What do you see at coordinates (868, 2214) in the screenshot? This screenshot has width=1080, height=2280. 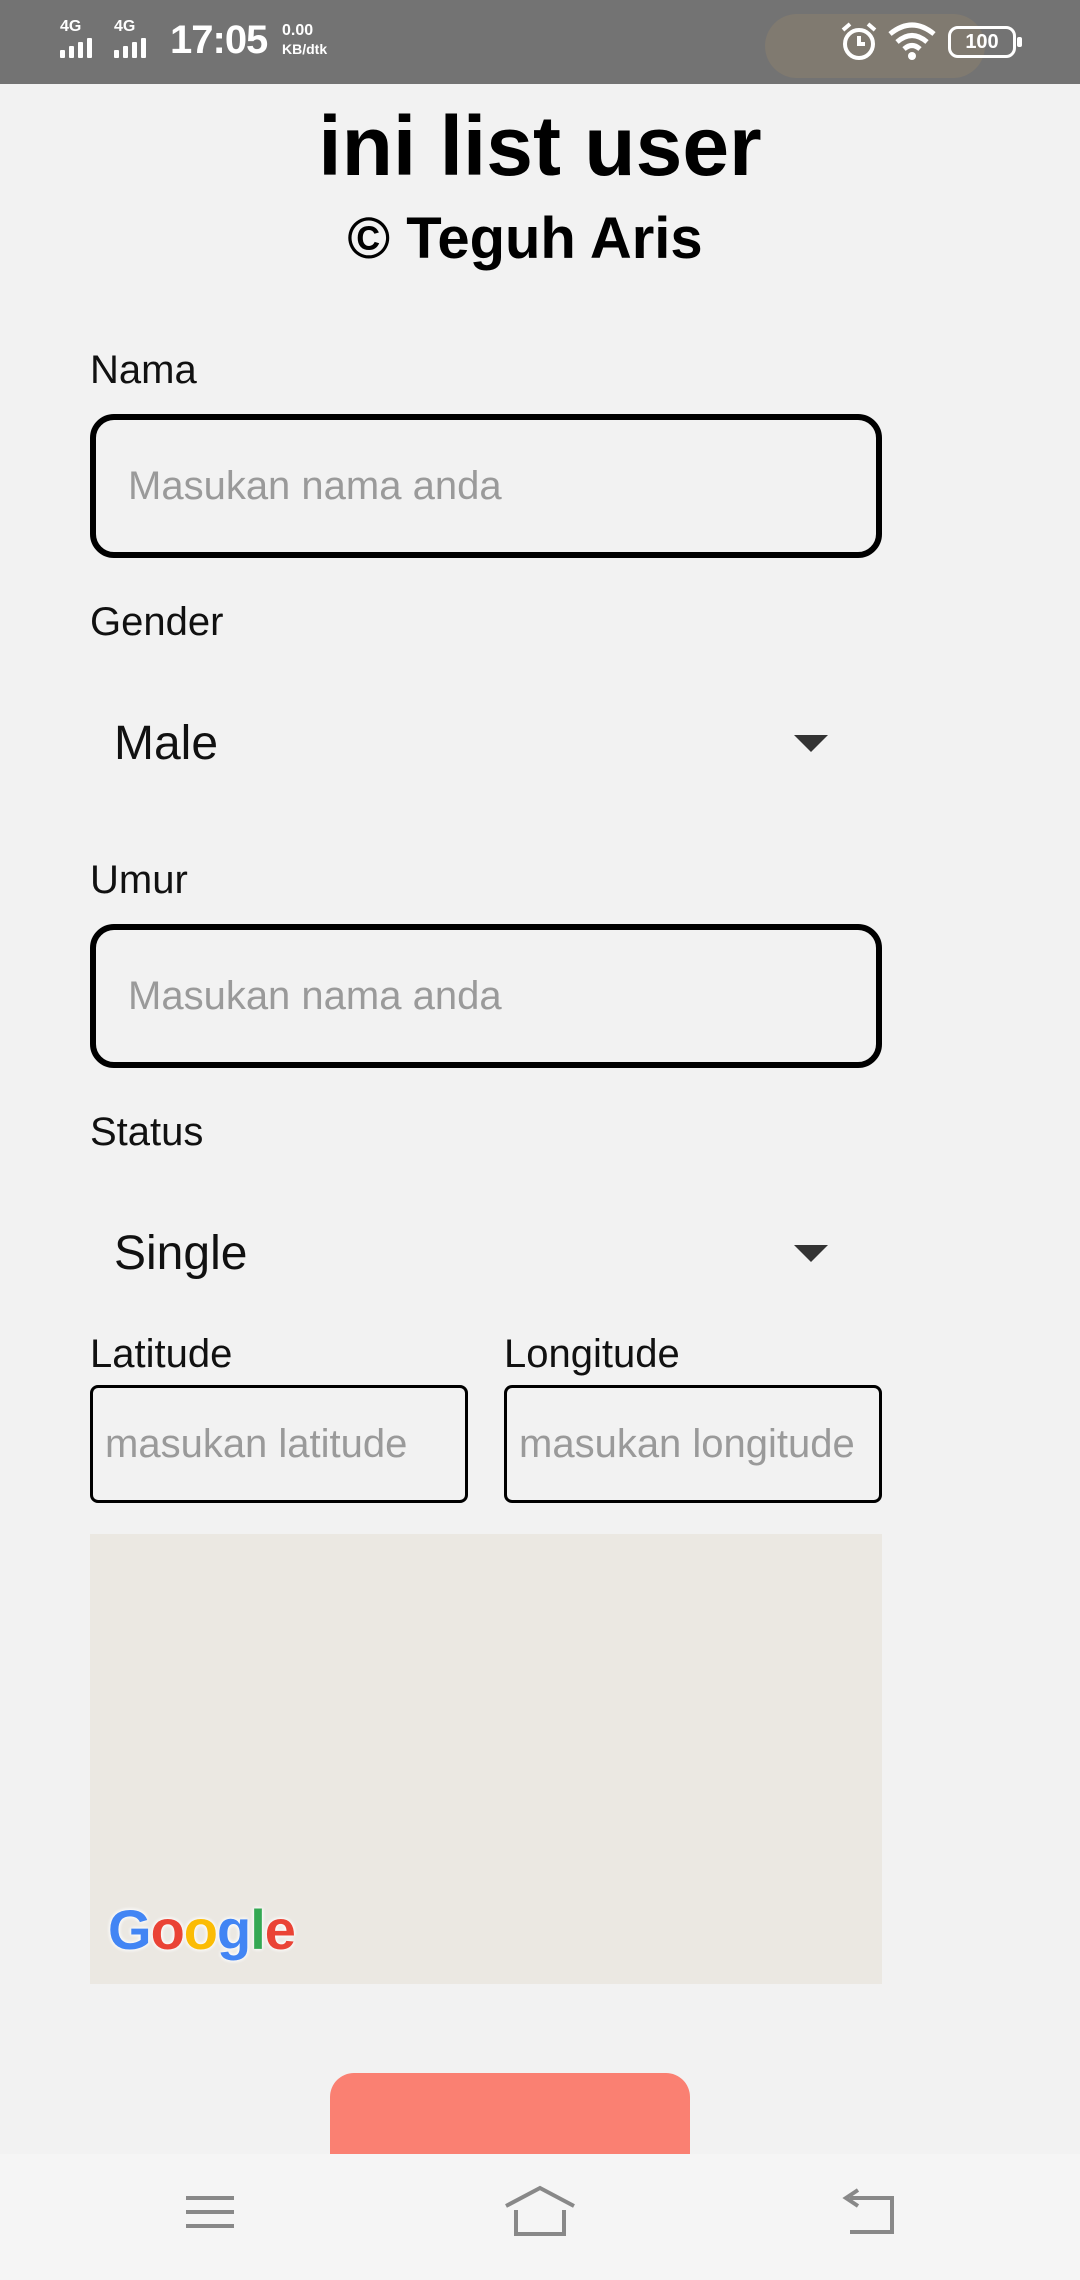 I see `back-icon` at bounding box center [868, 2214].